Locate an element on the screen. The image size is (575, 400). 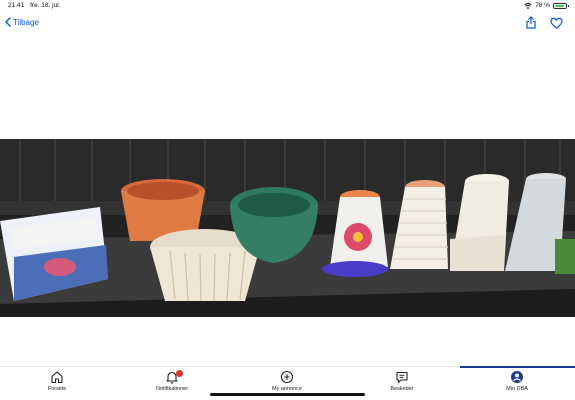
chevron-left-icon is located at coordinates (8, 22).